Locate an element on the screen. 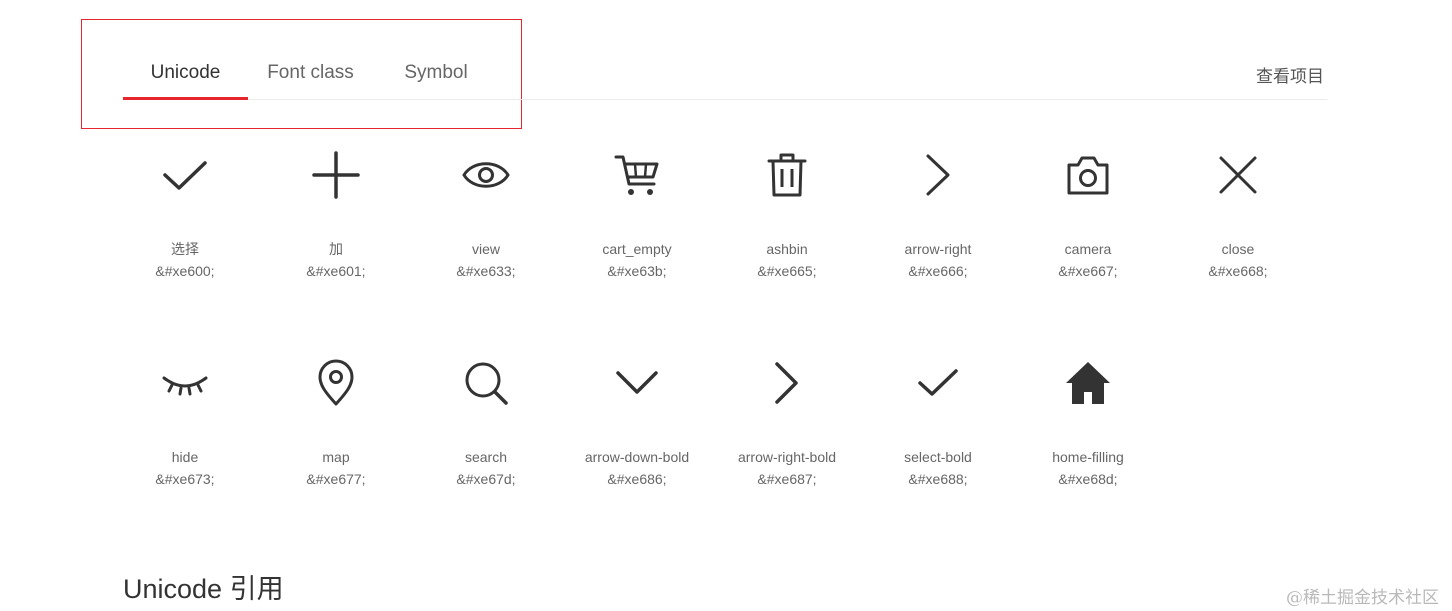 Image resolution: width=1452 pixels, height=611 pixels. tab-font-class: Font class is located at coordinates (310, 80).